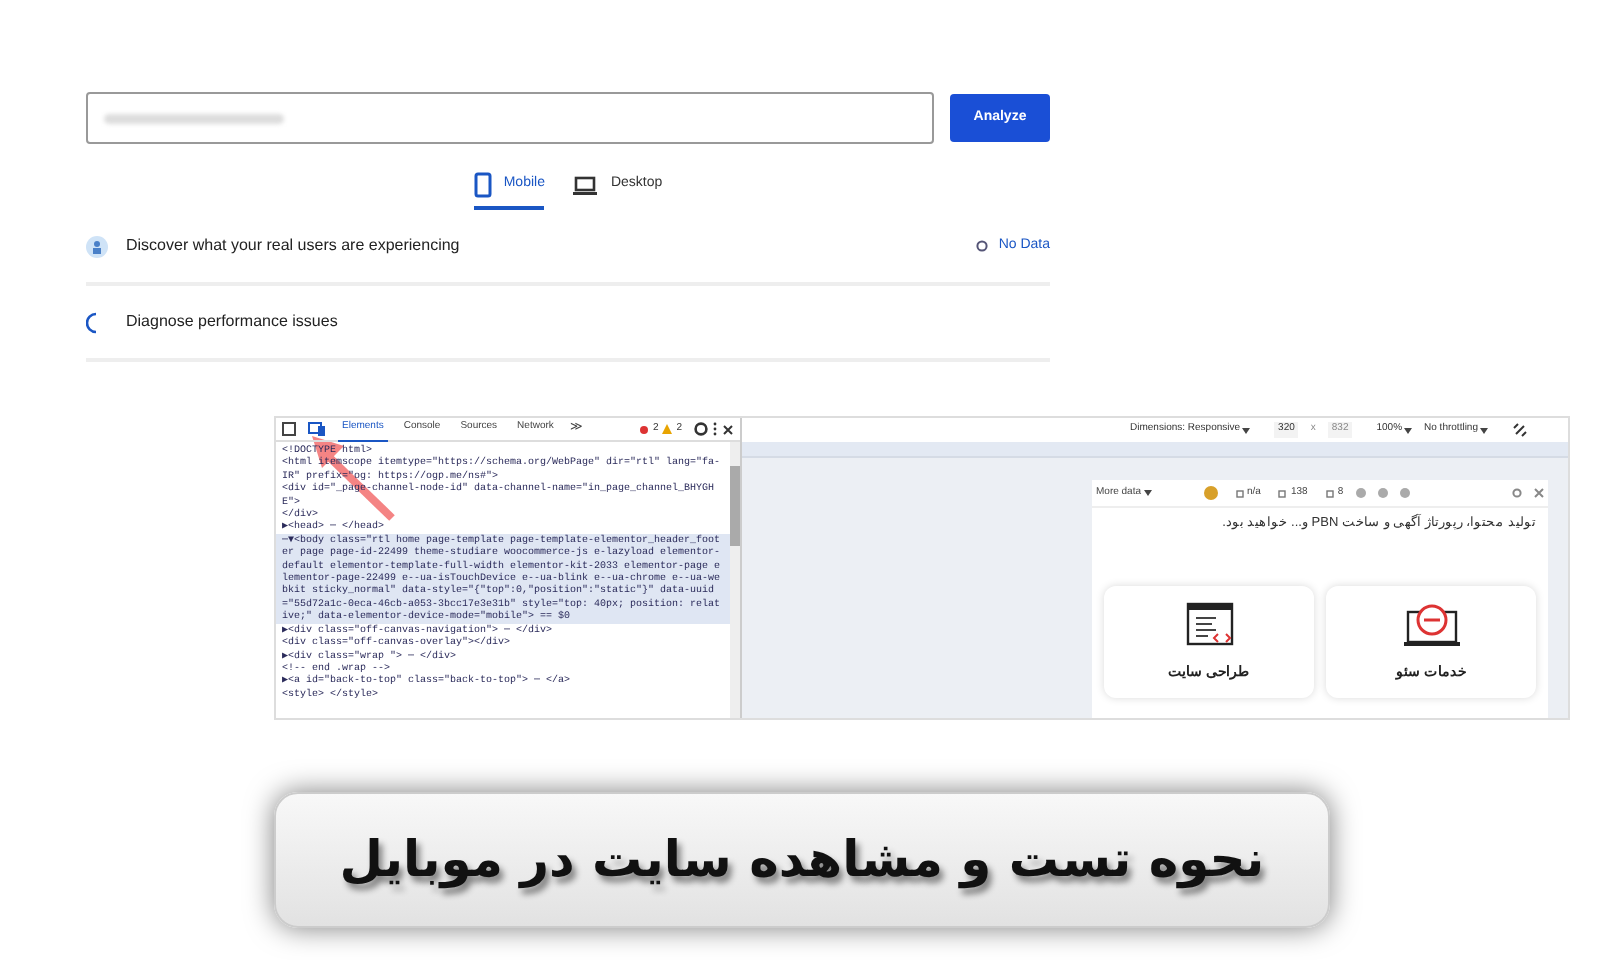 This screenshot has height=960, width=1600. What do you see at coordinates (644, 429) in the screenshot?
I see `error-icon` at bounding box center [644, 429].